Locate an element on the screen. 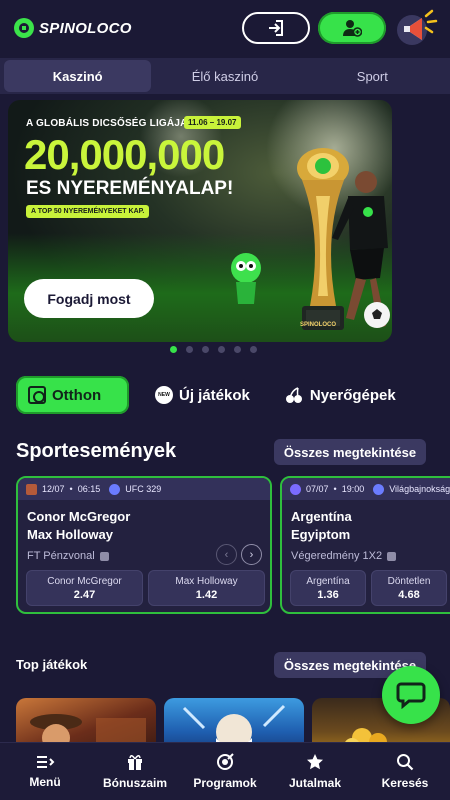 The image size is (450, 800). market-label: Végeredmény 1X2 is located at coordinates (366, 556).